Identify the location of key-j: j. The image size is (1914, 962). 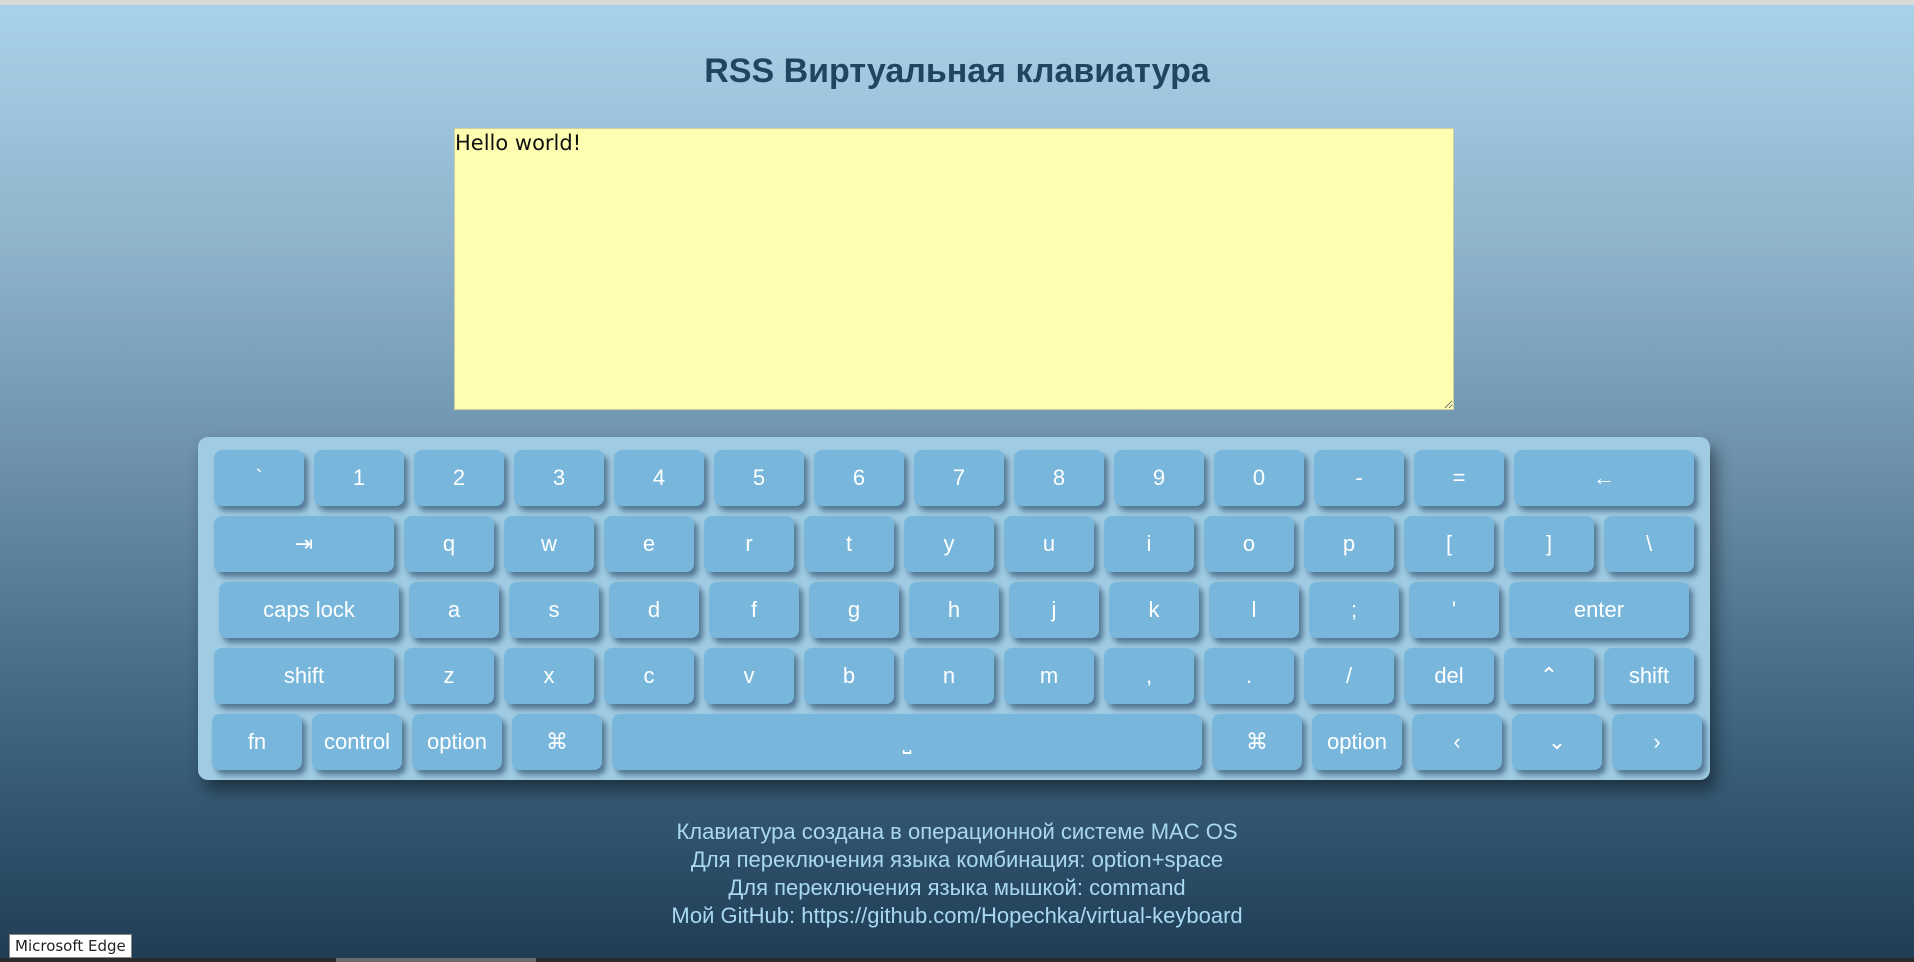
(1054, 610).